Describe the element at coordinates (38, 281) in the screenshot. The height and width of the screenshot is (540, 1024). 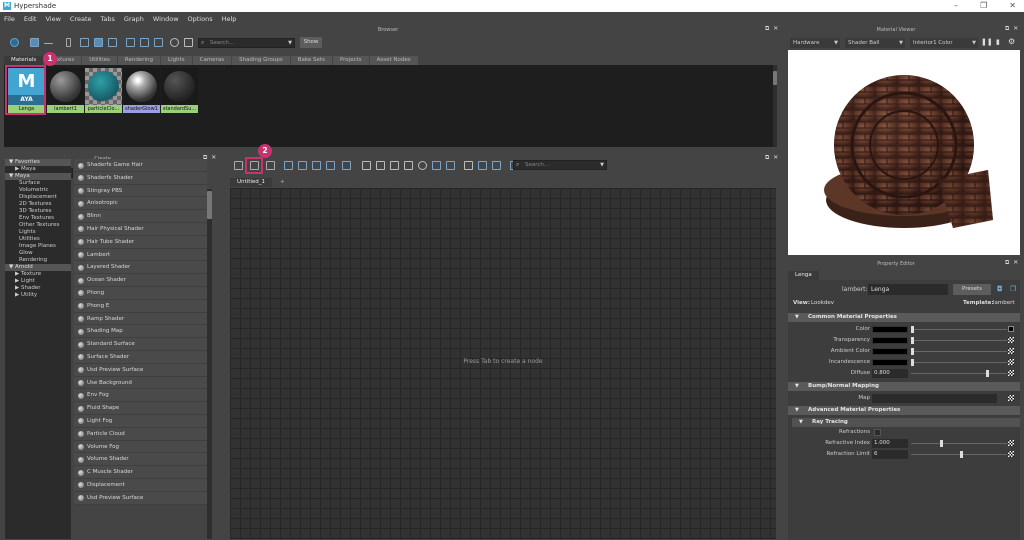
I see `tree-item: ▶ Light` at that location.